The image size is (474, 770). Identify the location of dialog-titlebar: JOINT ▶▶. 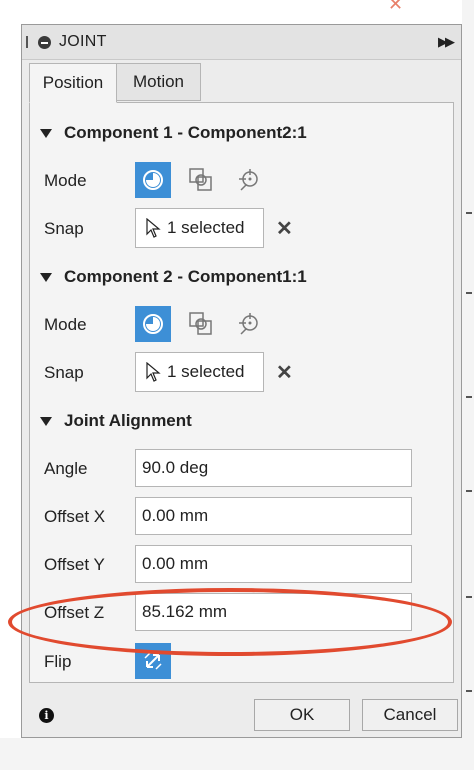
(241, 42).